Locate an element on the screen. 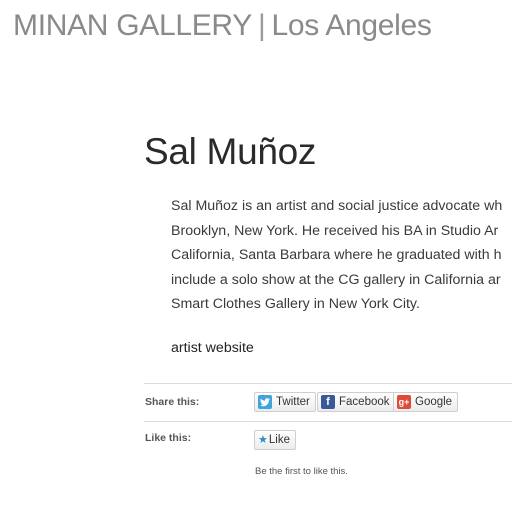 The image size is (512, 512). bio-line: Smart Clothes Gallery in New York City. is located at coordinates (295, 304).